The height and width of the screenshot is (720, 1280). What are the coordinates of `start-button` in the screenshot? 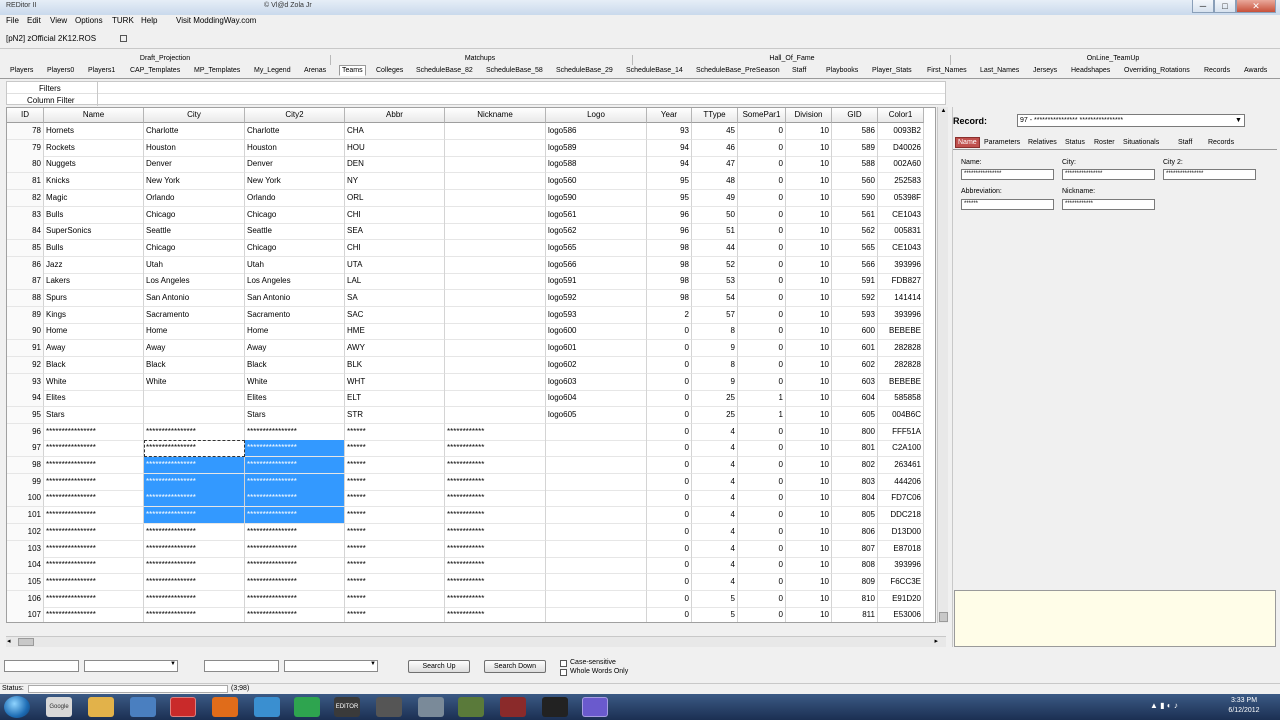 It's located at (17, 707).